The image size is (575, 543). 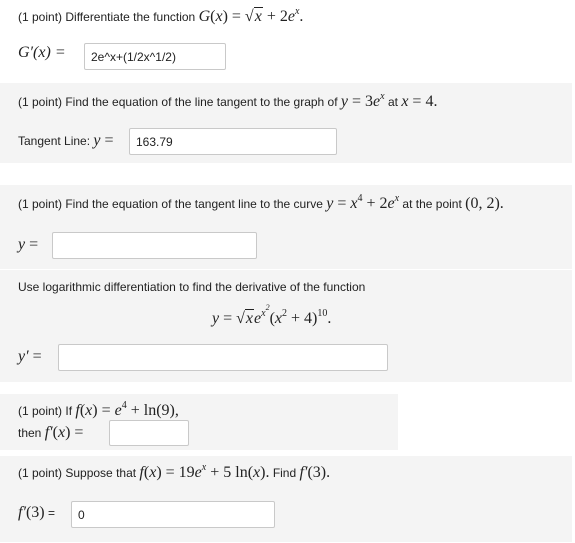 What do you see at coordinates (54, 141) in the screenshot?
I see `tangent-line-label: Tangent Line:` at bounding box center [54, 141].